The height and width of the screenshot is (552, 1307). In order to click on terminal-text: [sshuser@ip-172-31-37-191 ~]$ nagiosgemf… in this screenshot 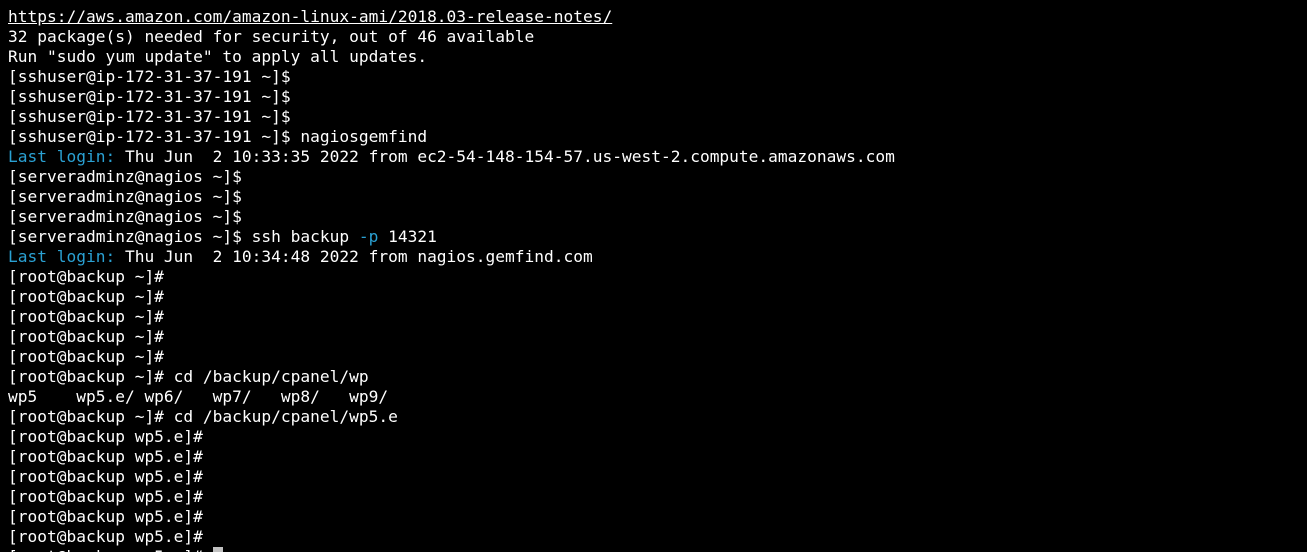, I will do `click(218, 136)`.